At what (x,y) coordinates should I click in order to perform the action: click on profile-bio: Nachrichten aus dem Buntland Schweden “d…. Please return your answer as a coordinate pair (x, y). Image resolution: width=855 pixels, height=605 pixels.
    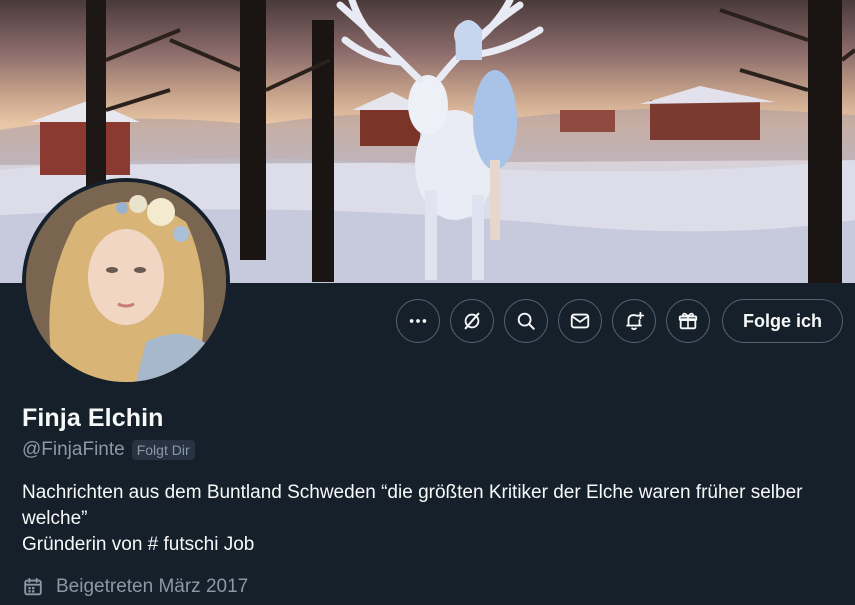
    Looking at the image, I should click on (427, 519).